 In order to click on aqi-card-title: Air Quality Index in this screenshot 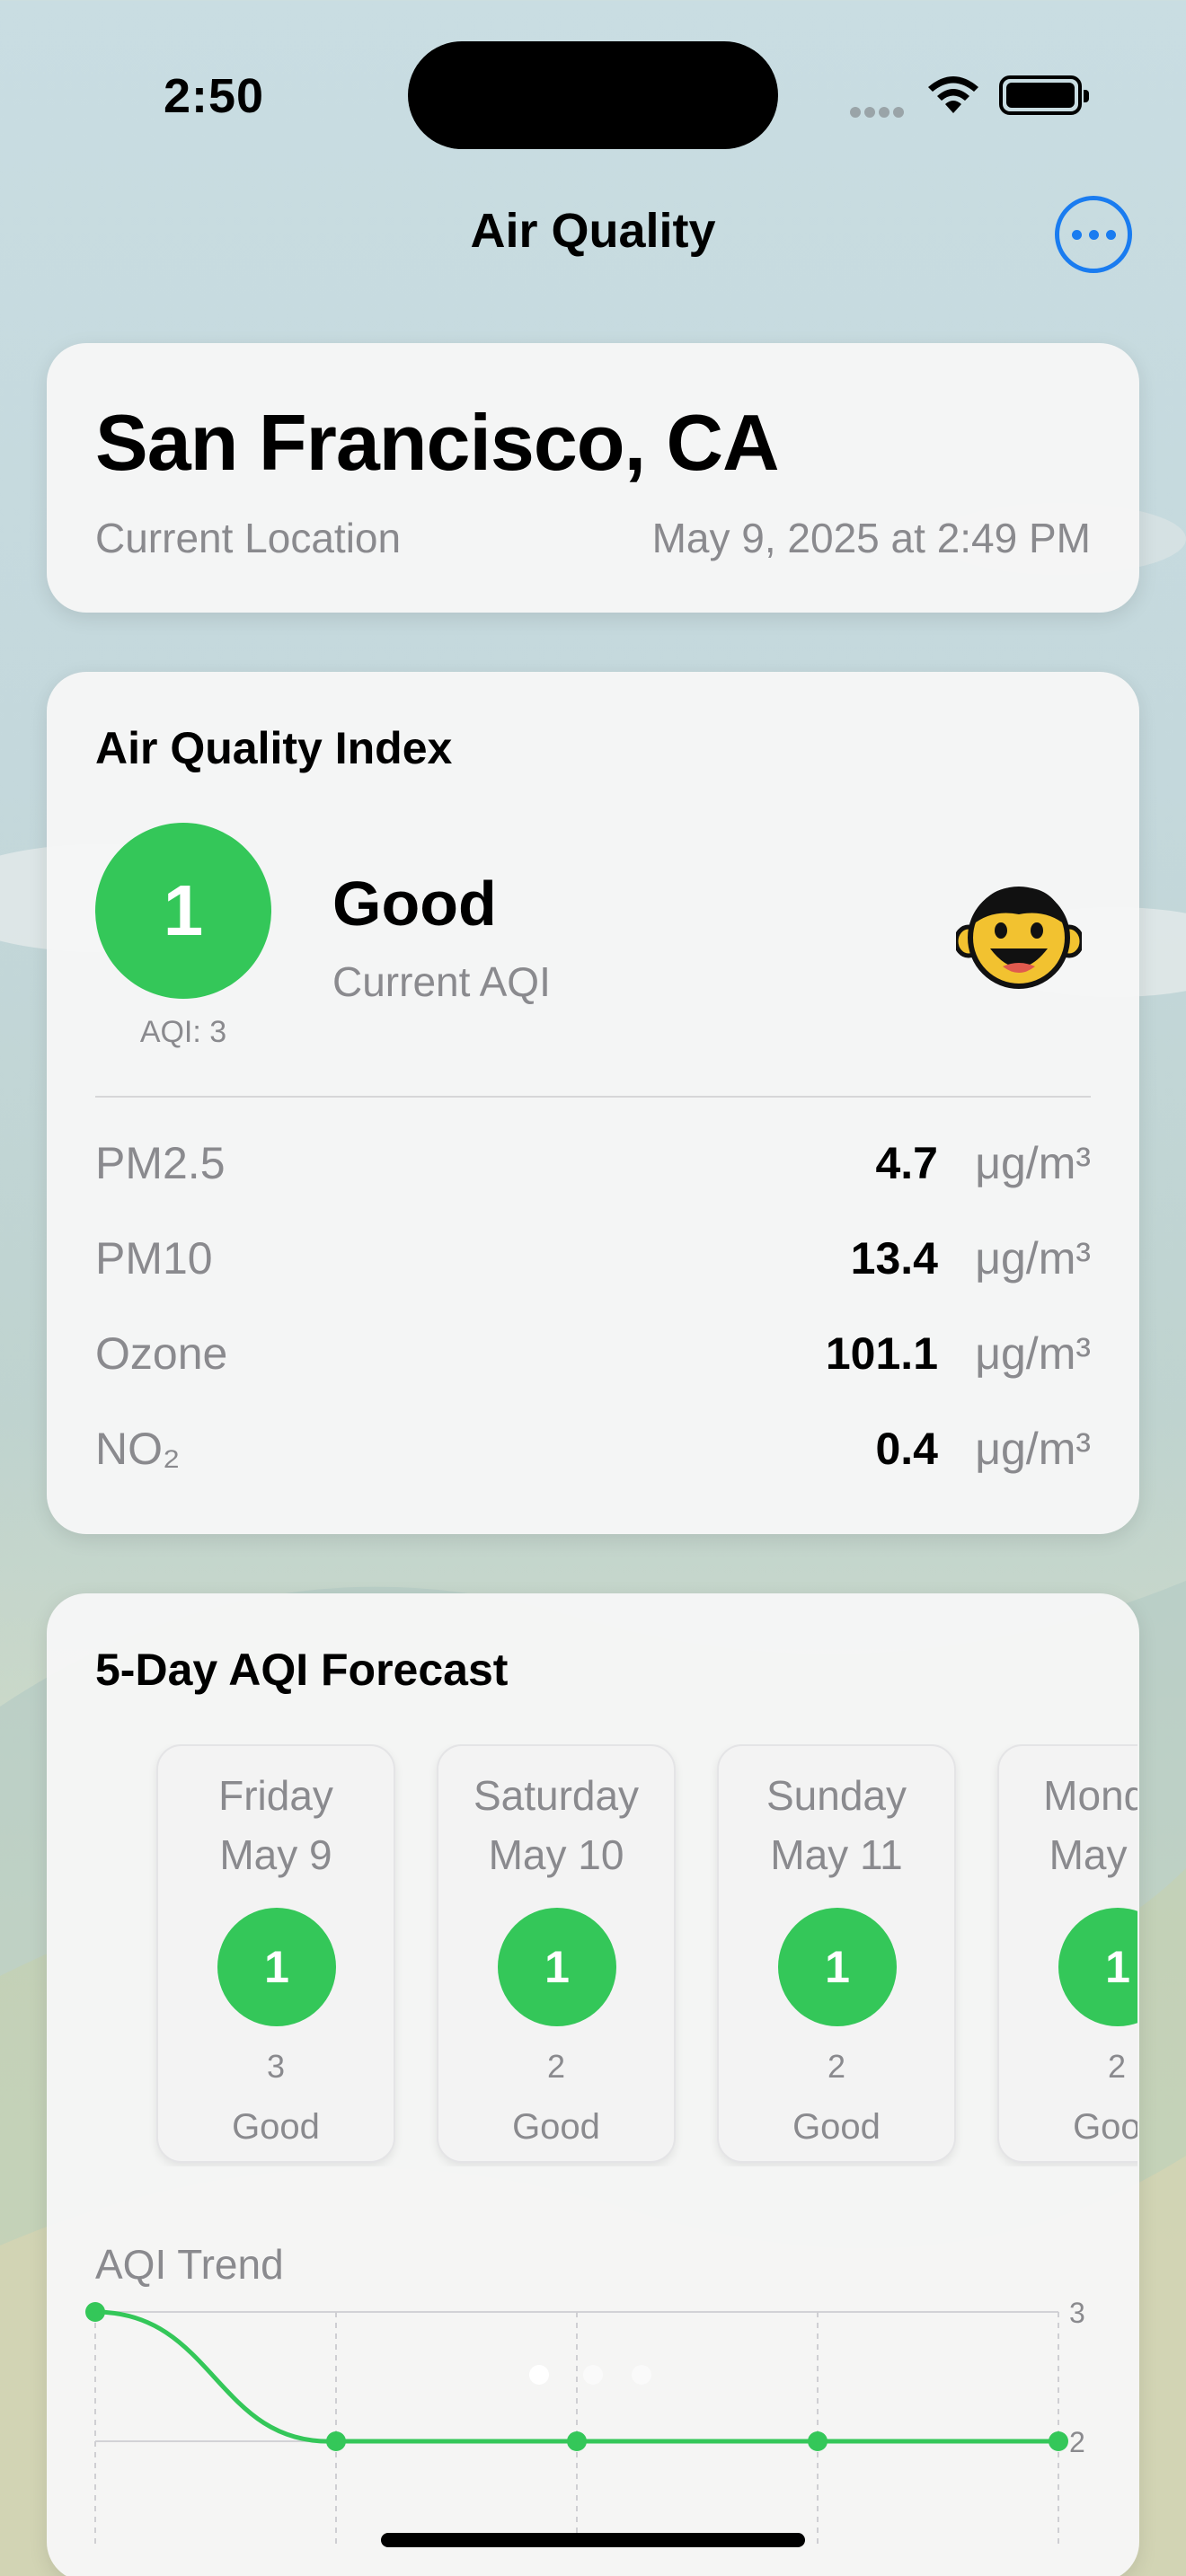, I will do `click(274, 748)`.